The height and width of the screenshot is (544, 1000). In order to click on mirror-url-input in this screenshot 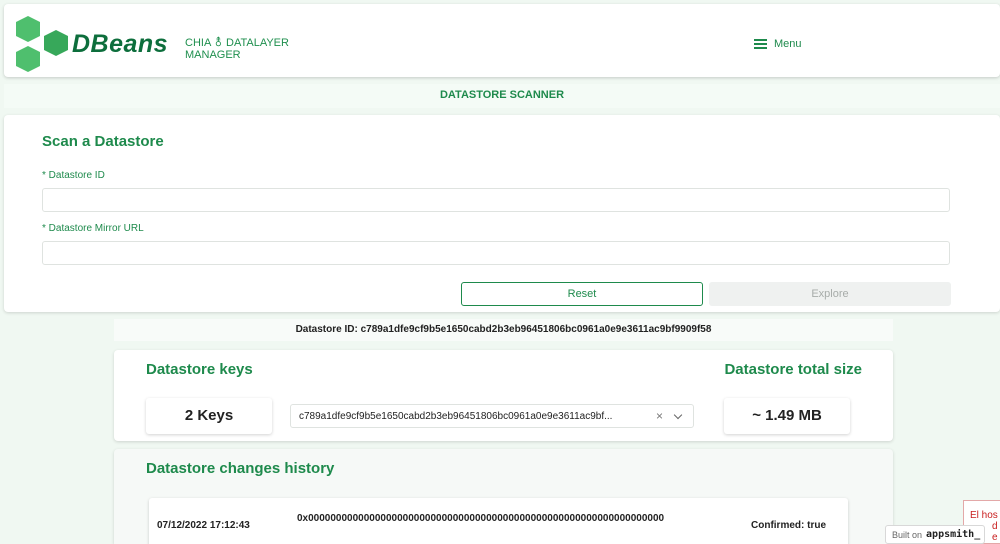, I will do `click(496, 253)`.